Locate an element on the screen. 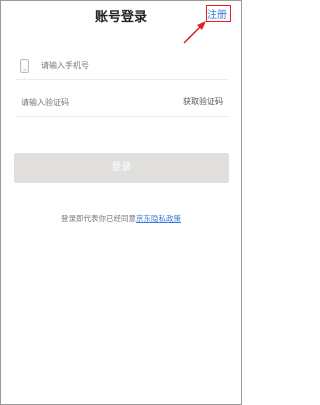  code-field-row: 获取验证码 is located at coordinates (122, 103).